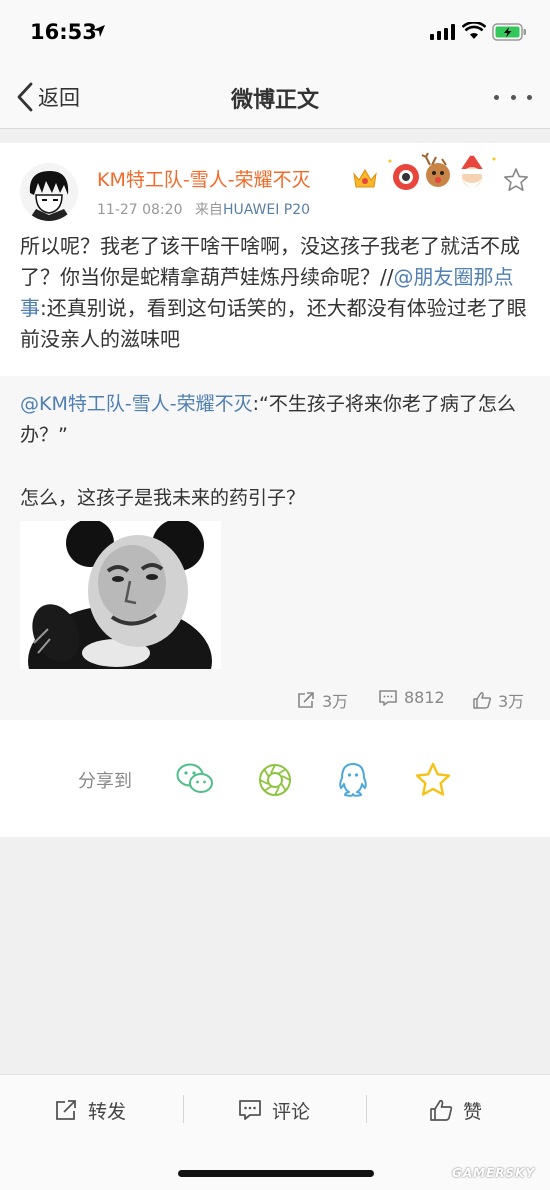 This screenshot has height=1190, width=550. What do you see at coordinates (473, 1111) in the screenshot?
I see `like-label: 赞` at bounding box center [473, 1111].